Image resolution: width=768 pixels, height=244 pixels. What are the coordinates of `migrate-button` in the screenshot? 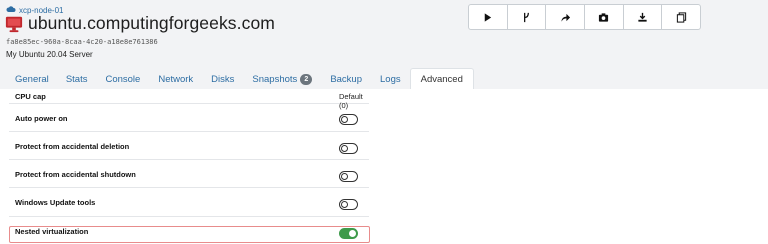 It's located at (566, 17).